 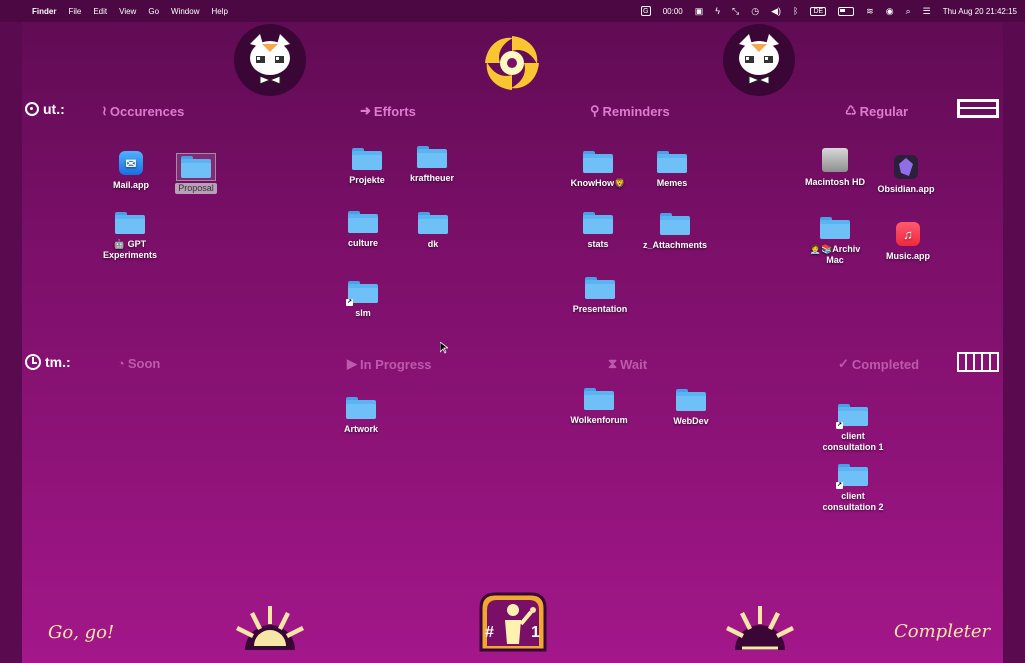 What do you see at coordinates (54, 109) in the screenshot?
I see `row-label-text: ut.:` at bounding box center [54, 109].